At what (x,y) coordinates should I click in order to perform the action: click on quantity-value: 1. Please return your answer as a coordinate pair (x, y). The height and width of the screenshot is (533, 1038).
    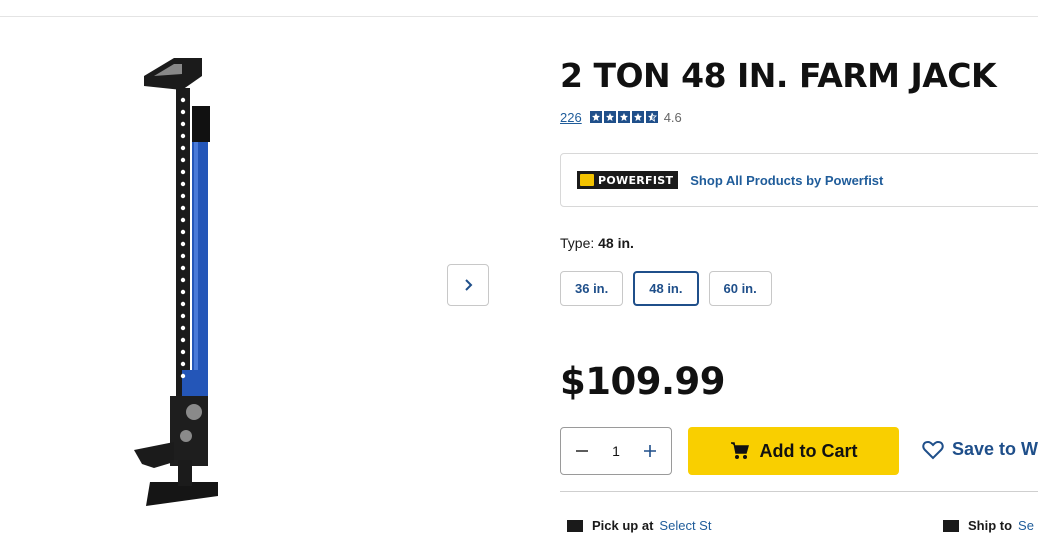
    Looking at the image, I should click on (616, 451).